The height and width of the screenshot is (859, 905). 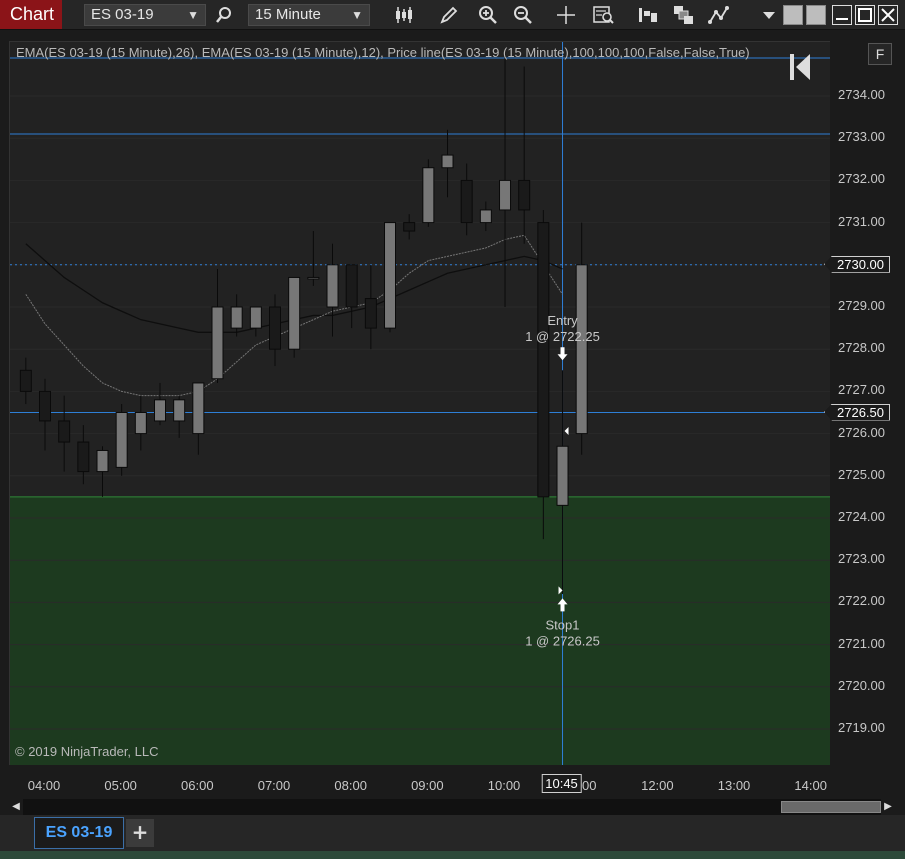 I want to click on time-tick-label: 06:00, so click(x=197, y=785).